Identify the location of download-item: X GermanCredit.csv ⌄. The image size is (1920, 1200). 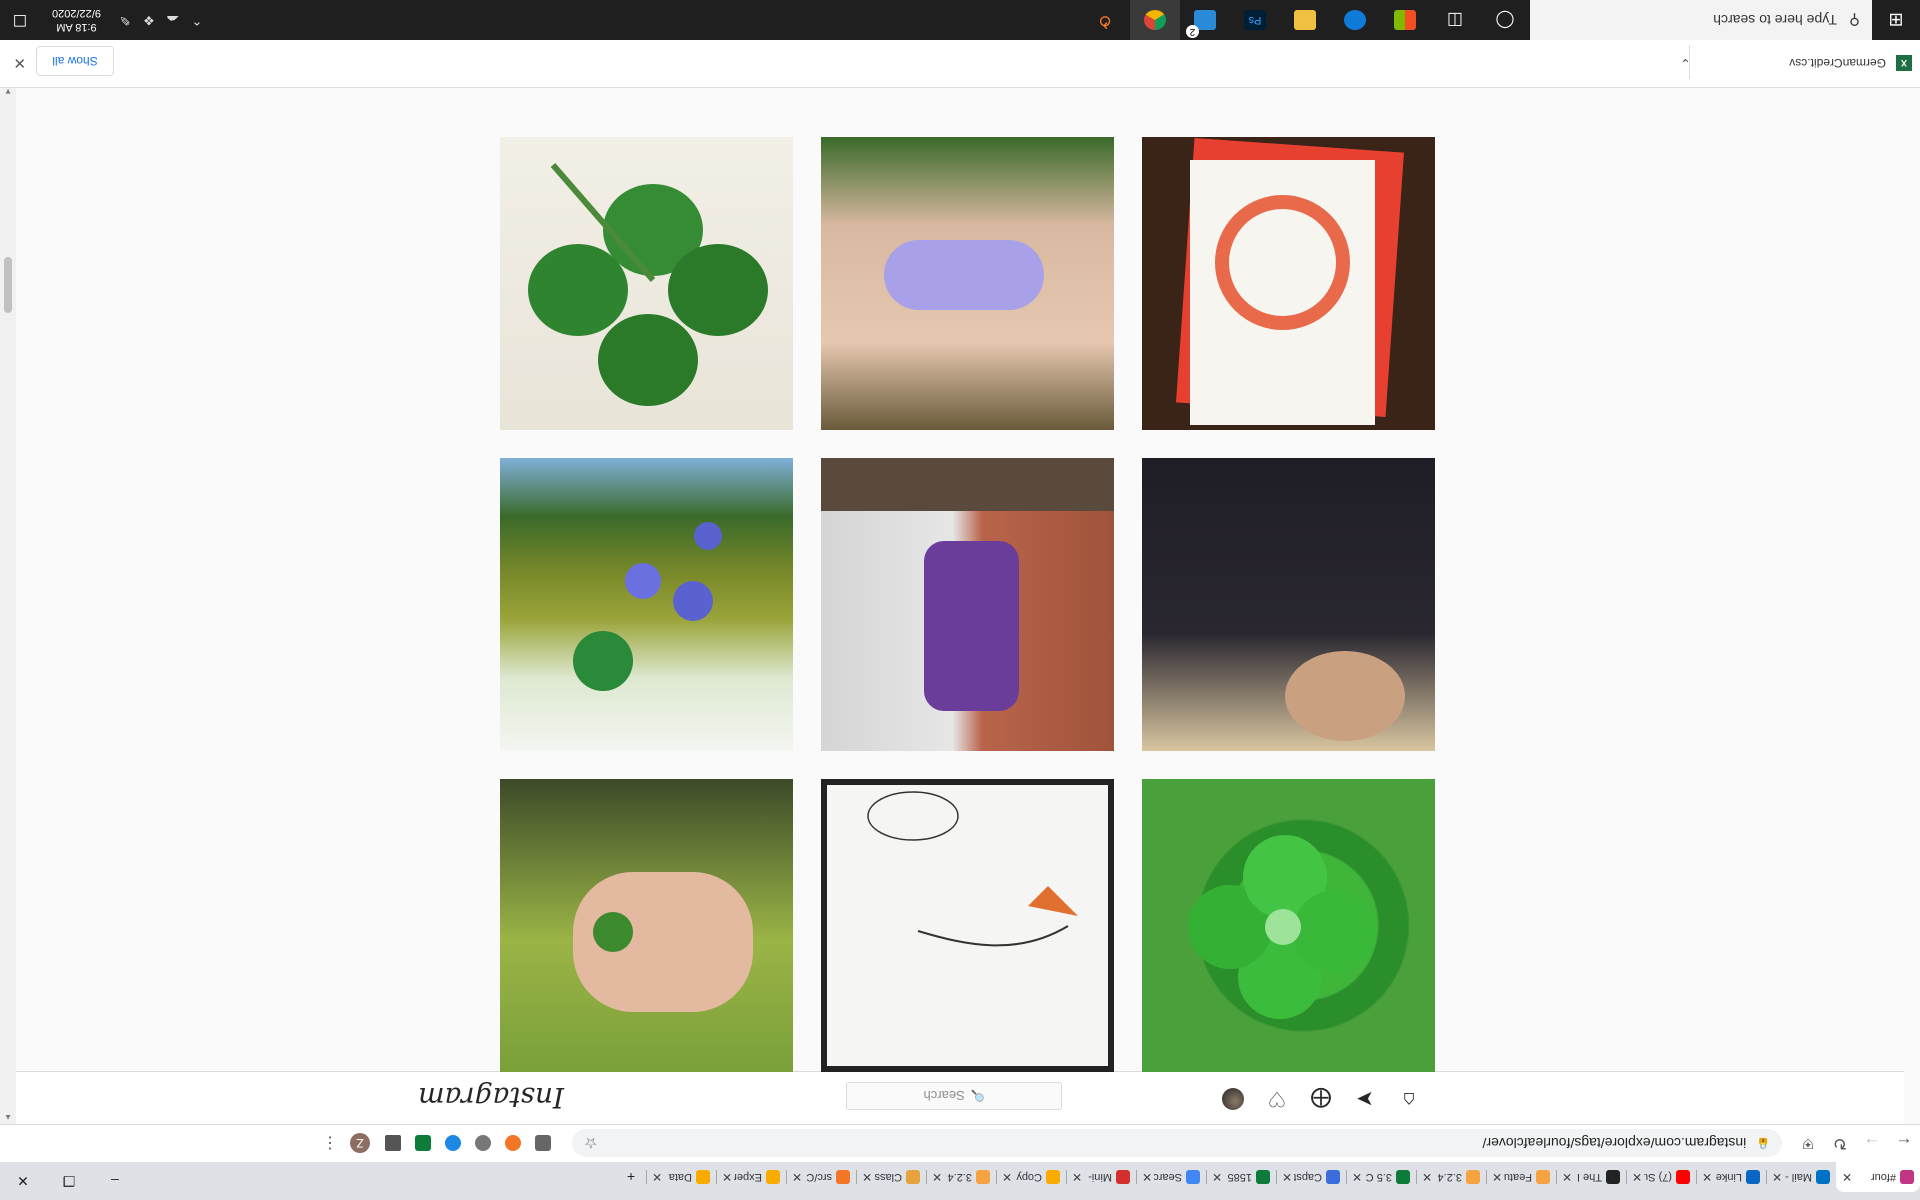
(1796, 63).